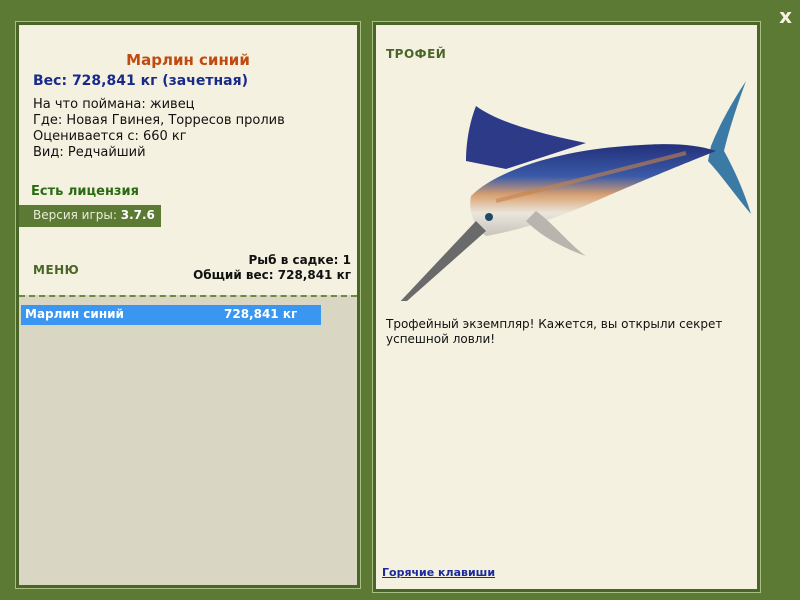  I want to click on version-box: Версия игры: 3.7.6, so click(90, 216).